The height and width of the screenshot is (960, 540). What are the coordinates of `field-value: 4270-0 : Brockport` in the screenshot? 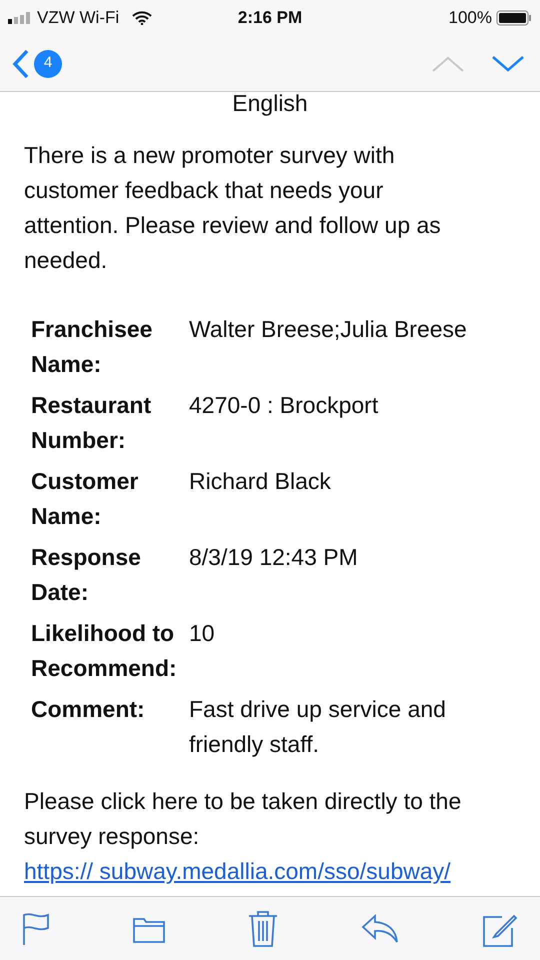 It's located at (284, 405).